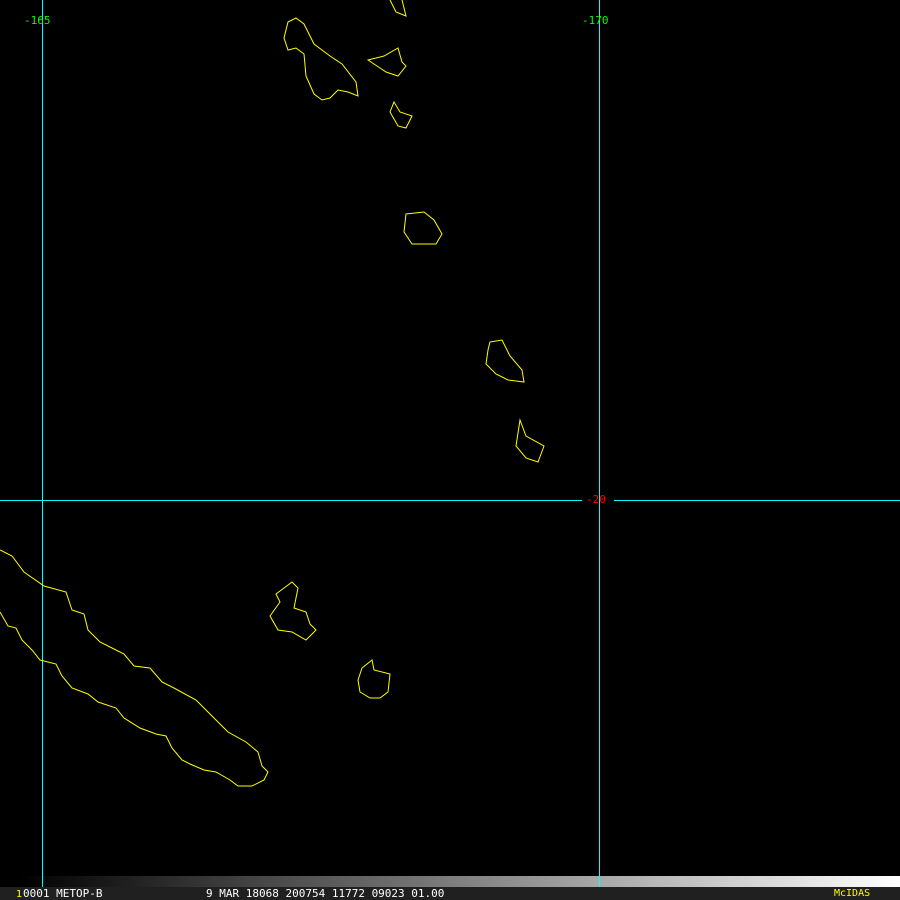 The width and height of the screenshot is (900, 900). I want to click on longitude-label: -165, so click(37, 20).